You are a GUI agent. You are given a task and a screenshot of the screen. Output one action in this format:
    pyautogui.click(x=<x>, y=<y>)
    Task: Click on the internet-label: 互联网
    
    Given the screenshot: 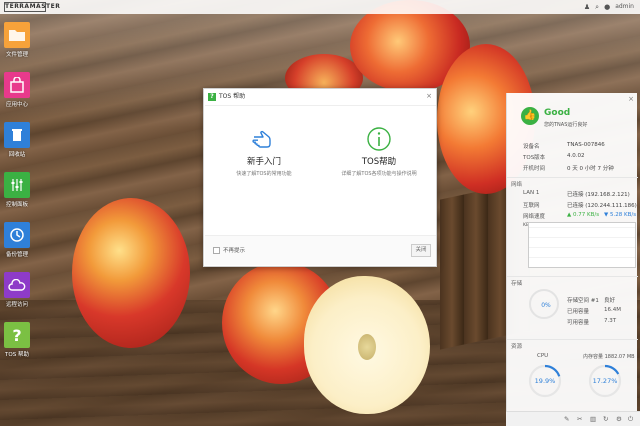 What is the action you would take?
    pyautogui.click(x=531, y=206)
    